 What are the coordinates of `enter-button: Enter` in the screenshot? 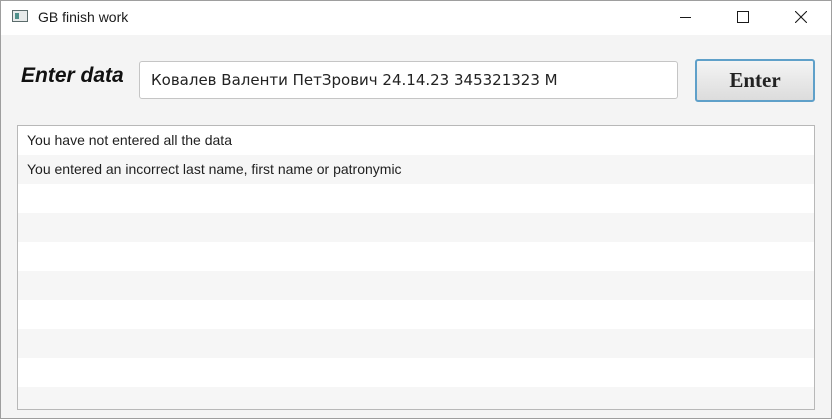 It's located at (755, 80).